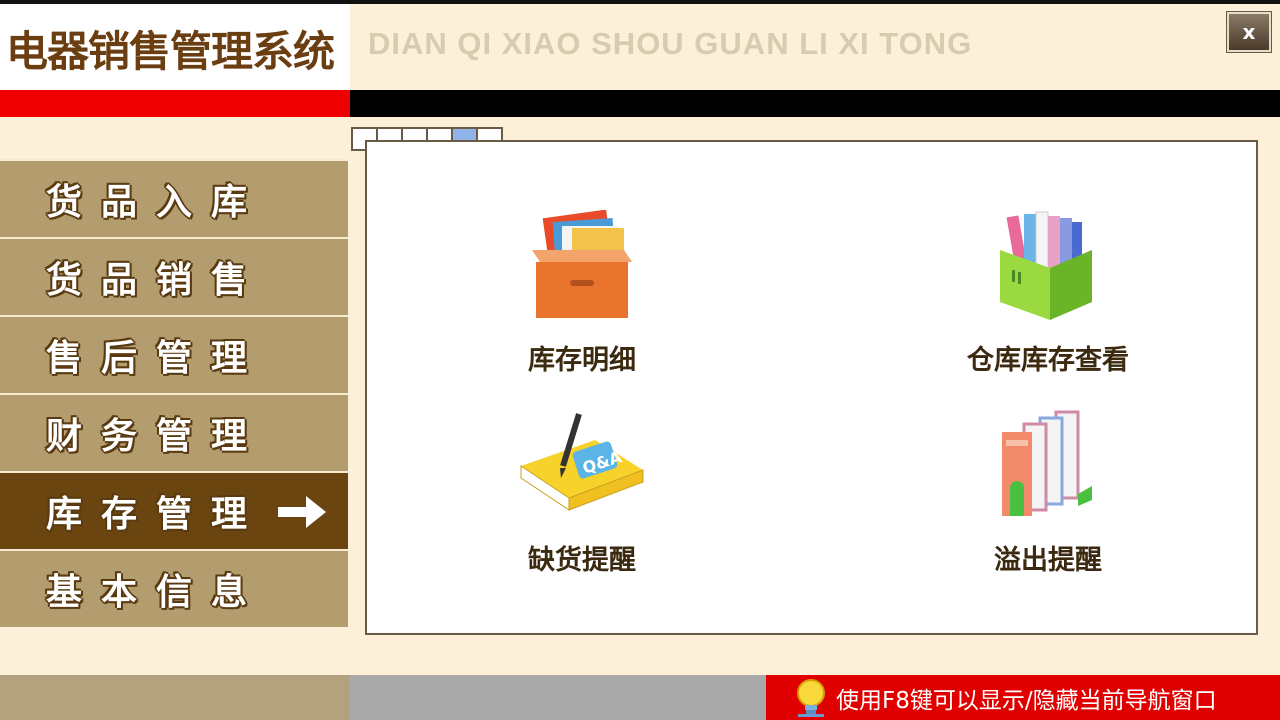  I want to click on books-icon, so click(1047, 463).